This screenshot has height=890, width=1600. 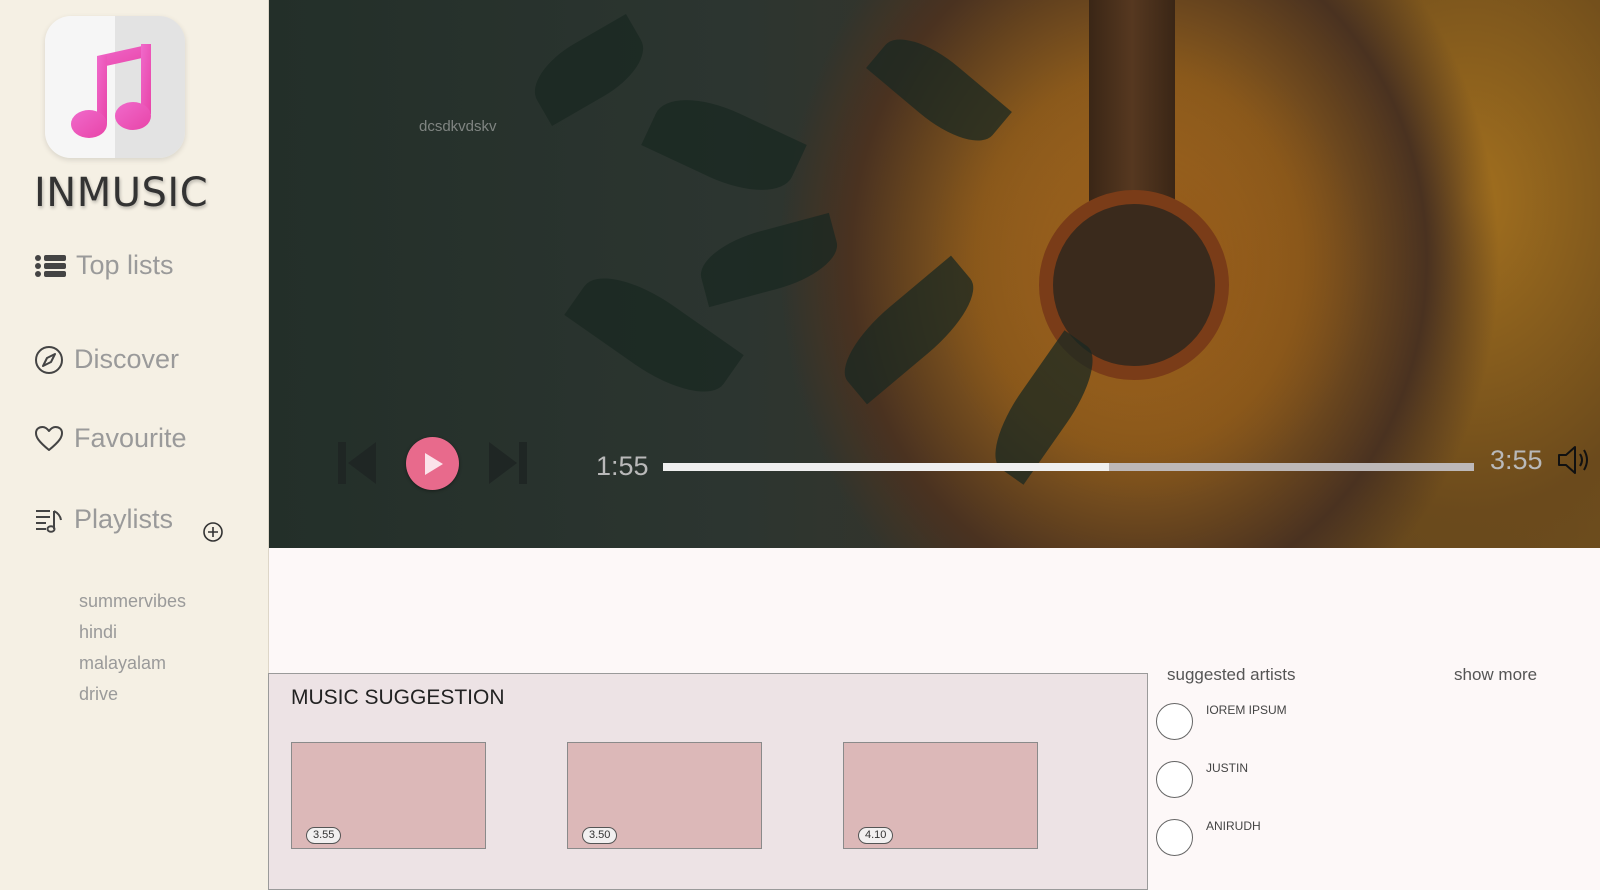 I want to click on volume-button, so click(x=1574, y=462).